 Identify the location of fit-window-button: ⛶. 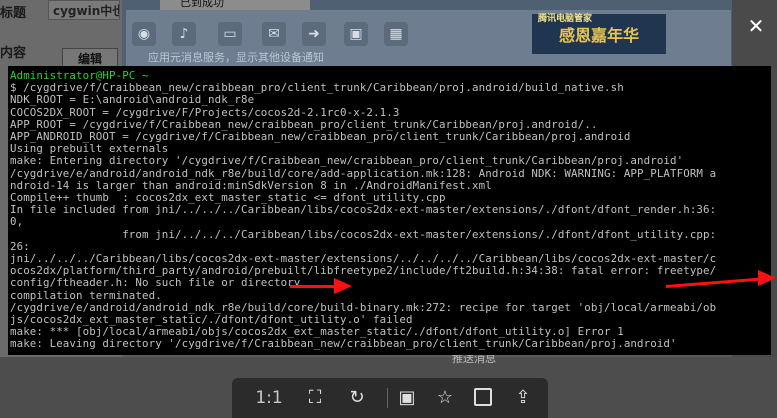
(315, 398).